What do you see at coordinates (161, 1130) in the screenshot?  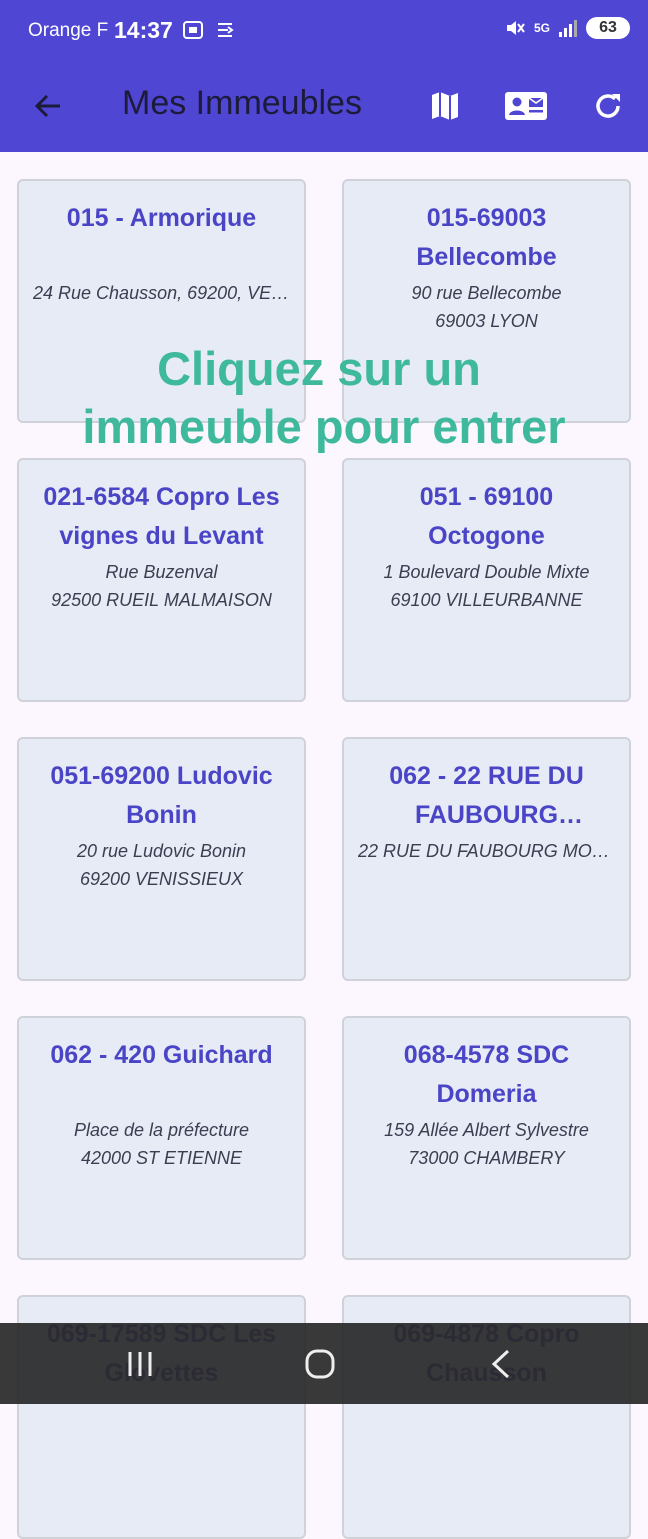 I see `address-line: Place de la préfecture` at bounding box center [161, 1130].